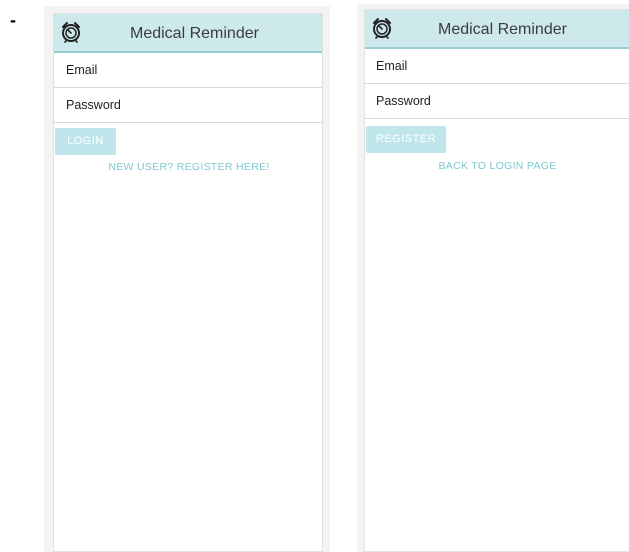  Describe the element at coordinates (406, 139) in the screenshot. I see `register-button: REGISTER` at that location.